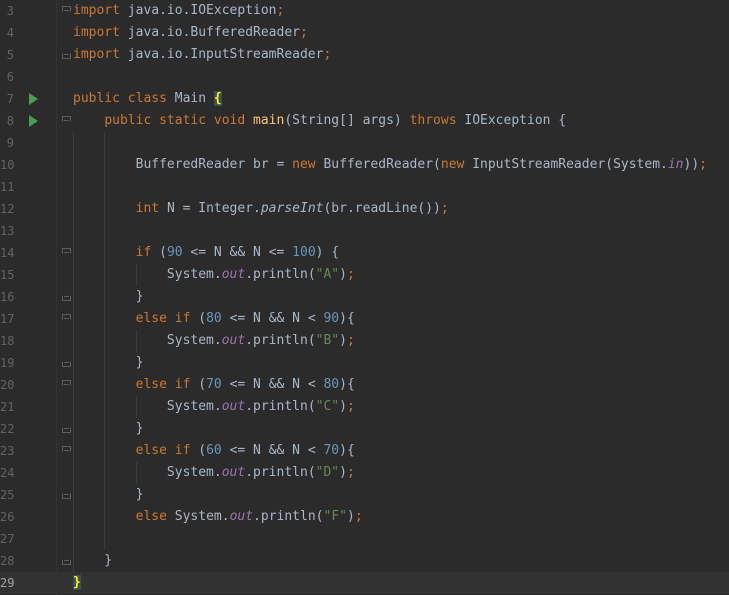  What do you see at coordinates (7, 583) in the screenshot?
I see `line-number: 29` at bounding box center [7, 583].